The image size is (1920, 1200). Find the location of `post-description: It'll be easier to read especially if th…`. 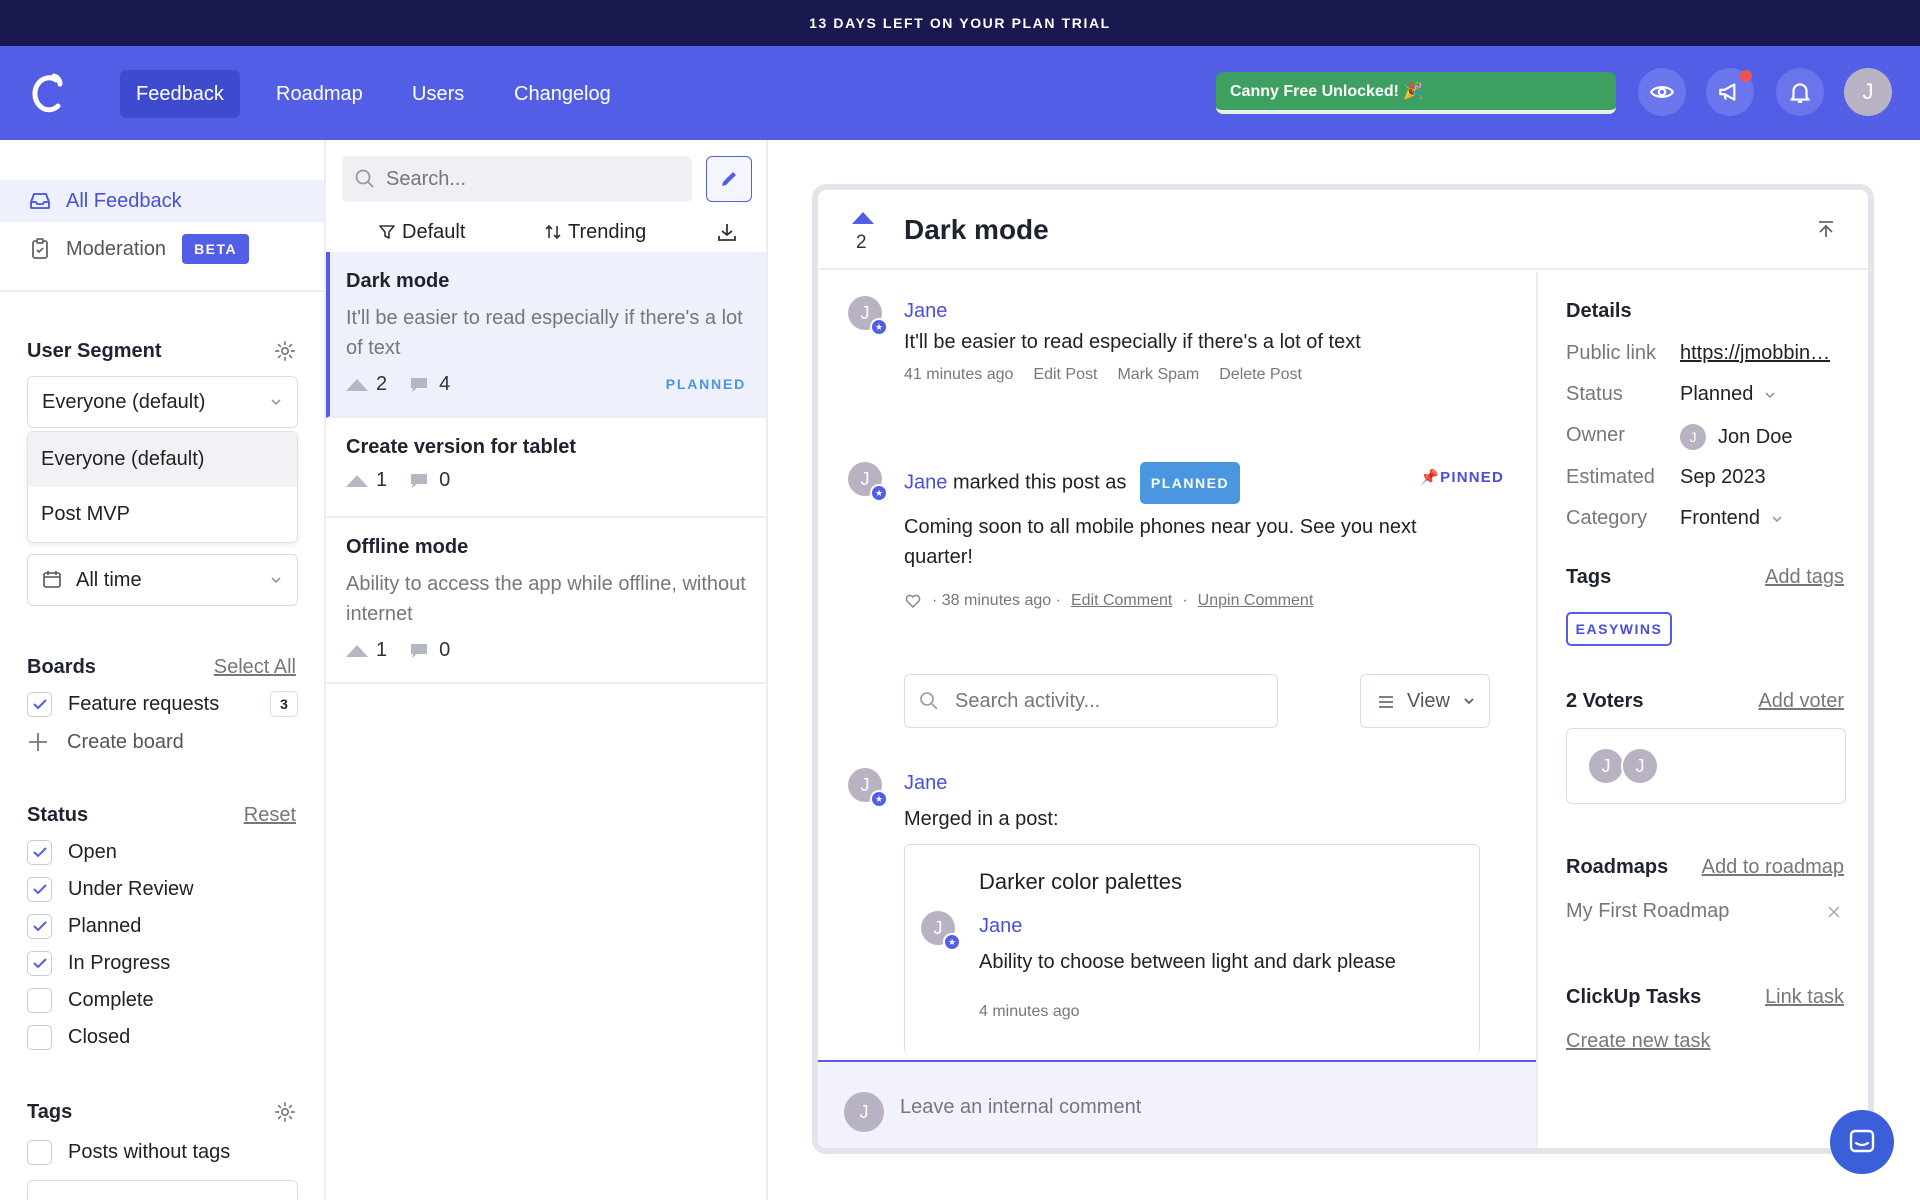

post-description: It'll be easier to read especially if th… is located at coordinates (544, 333).